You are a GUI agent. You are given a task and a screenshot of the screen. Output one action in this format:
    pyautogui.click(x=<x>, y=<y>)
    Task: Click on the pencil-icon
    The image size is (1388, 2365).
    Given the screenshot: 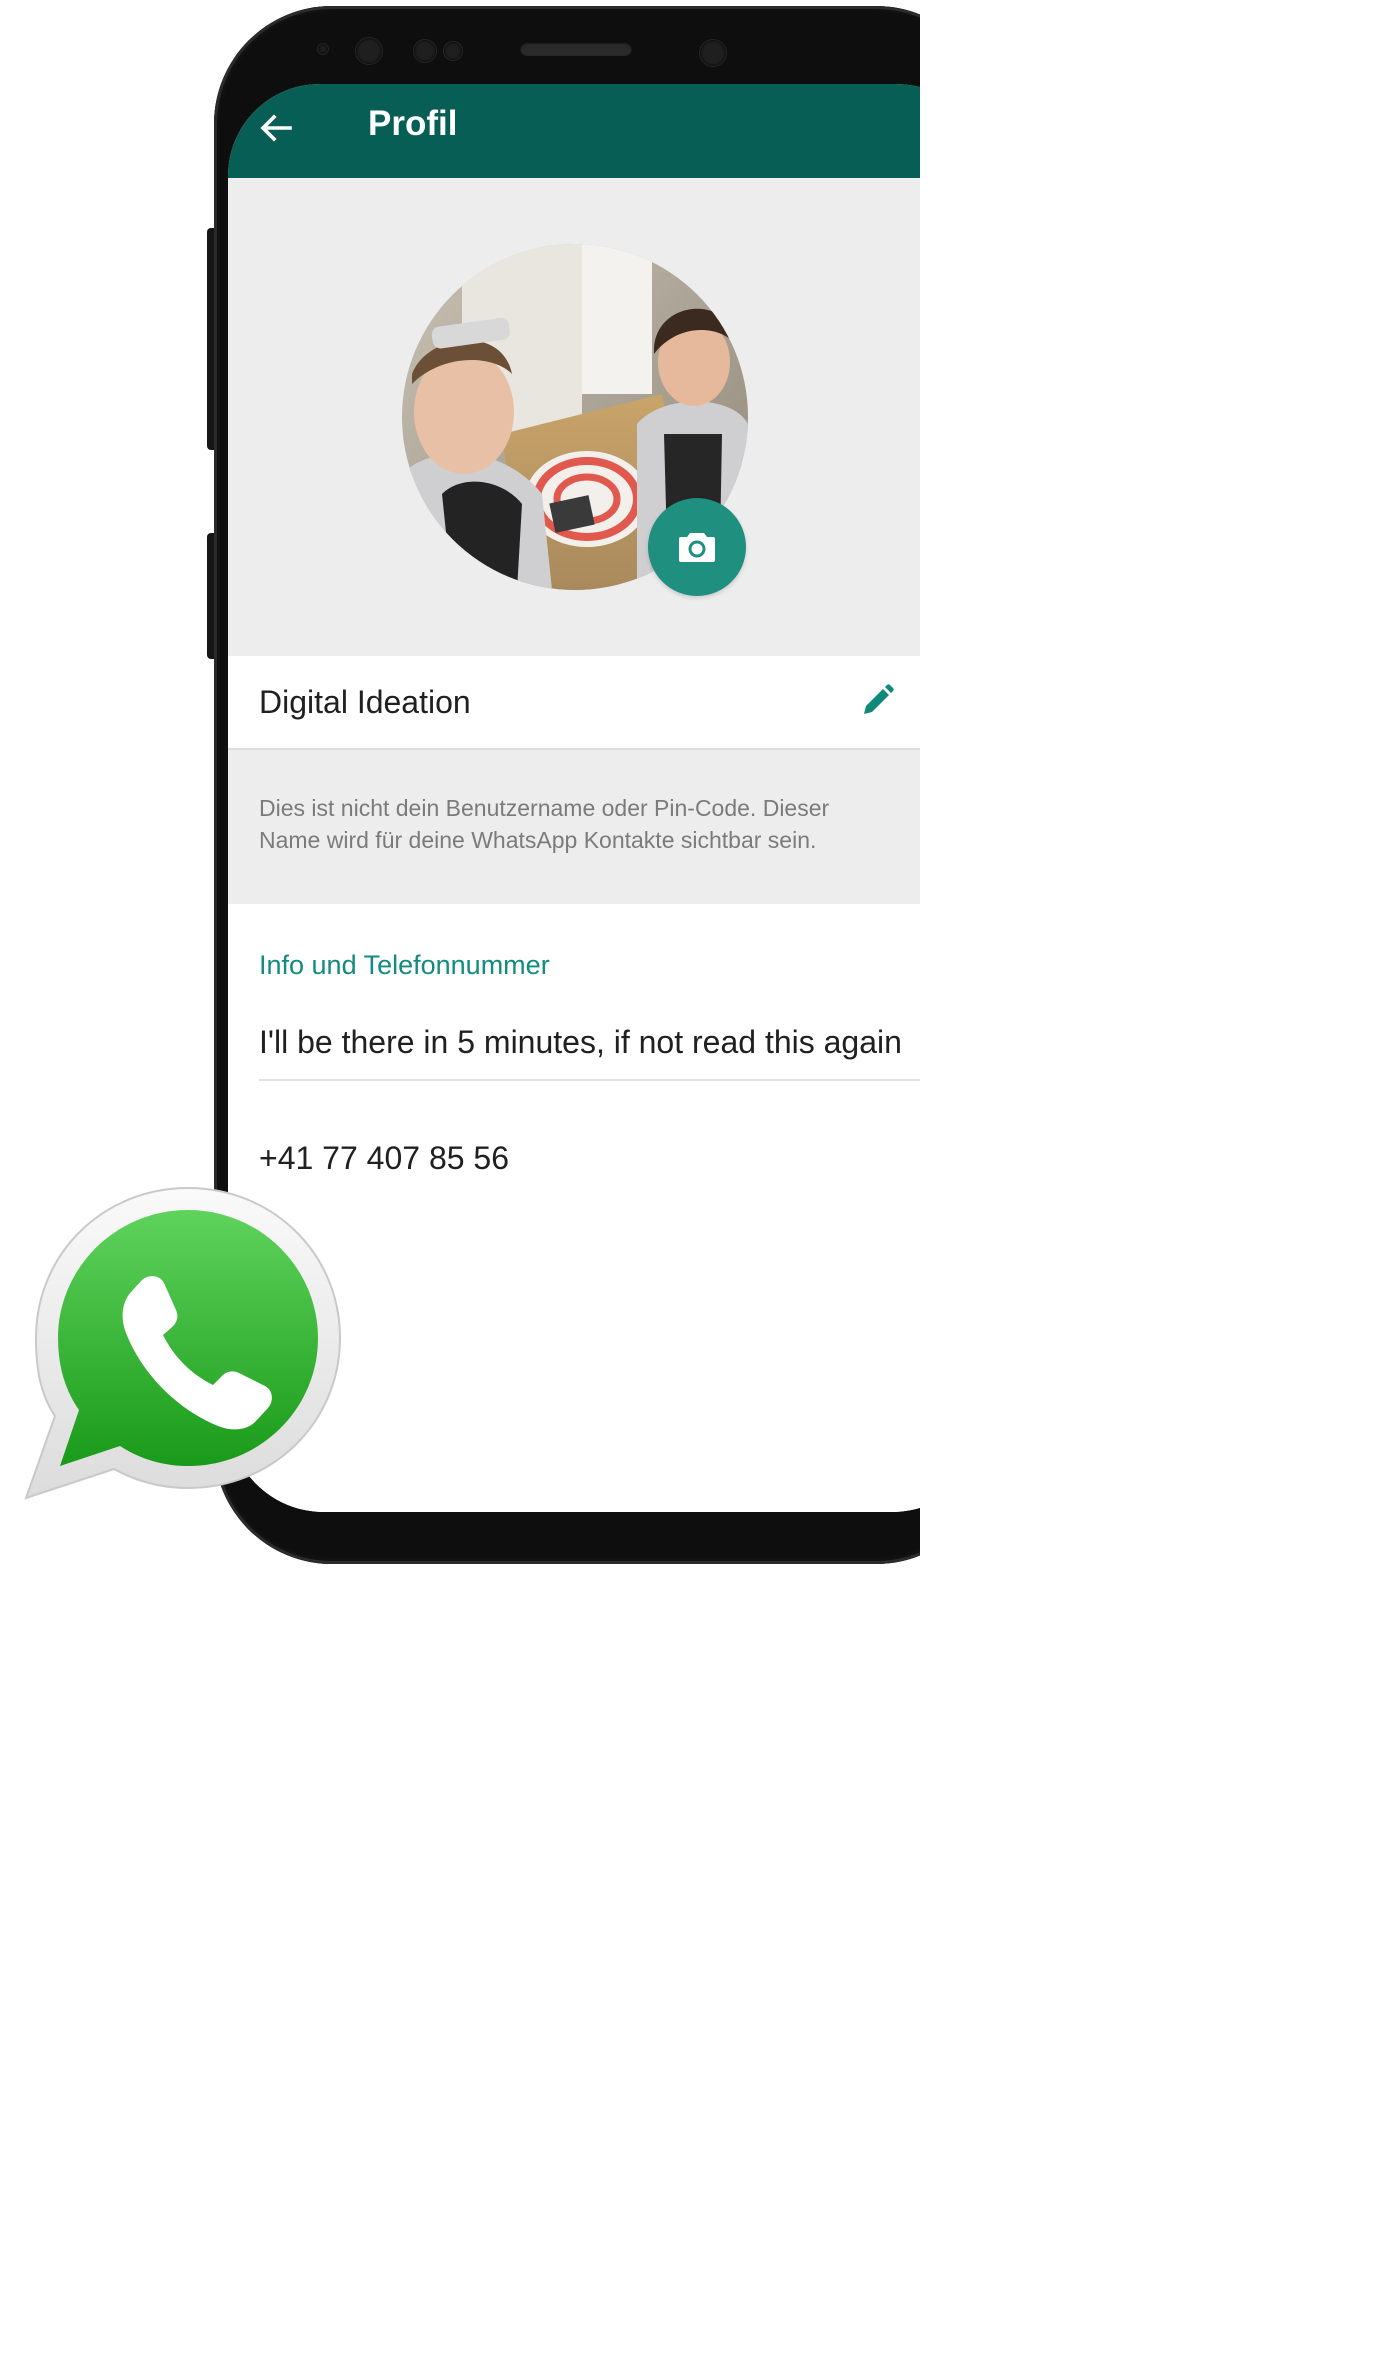 What is the action you would take?
    pyautogui.click(x=879, y=699)
    